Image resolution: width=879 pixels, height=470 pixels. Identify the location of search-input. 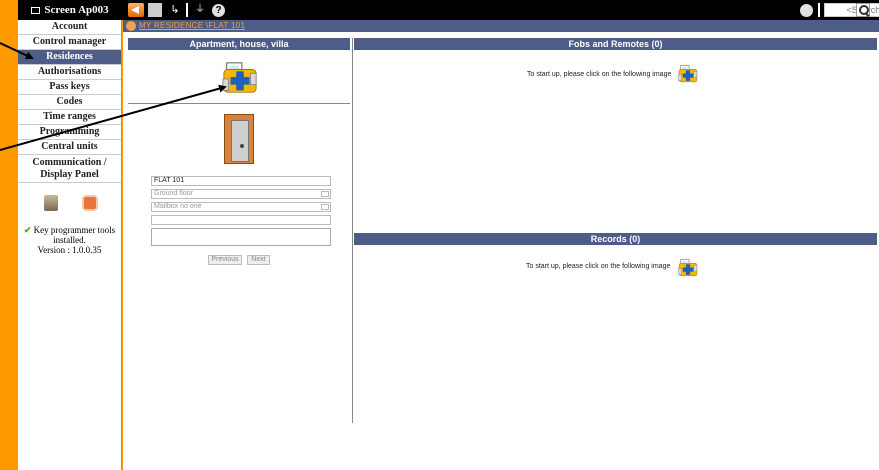
(851, 10).